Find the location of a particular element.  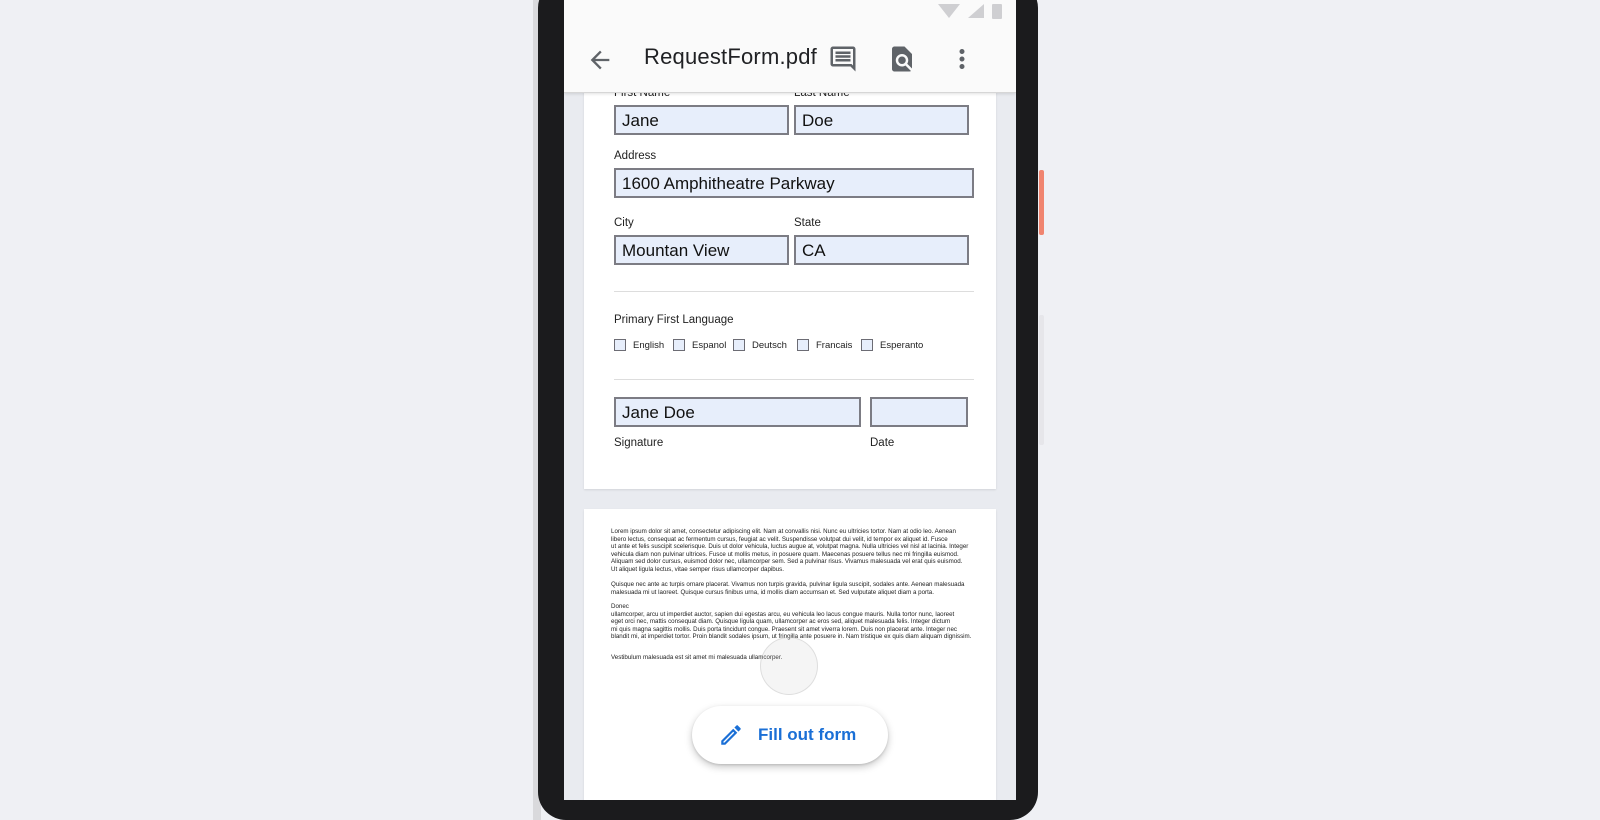

last-name-field: Doe is located at coordinates (881, 120).